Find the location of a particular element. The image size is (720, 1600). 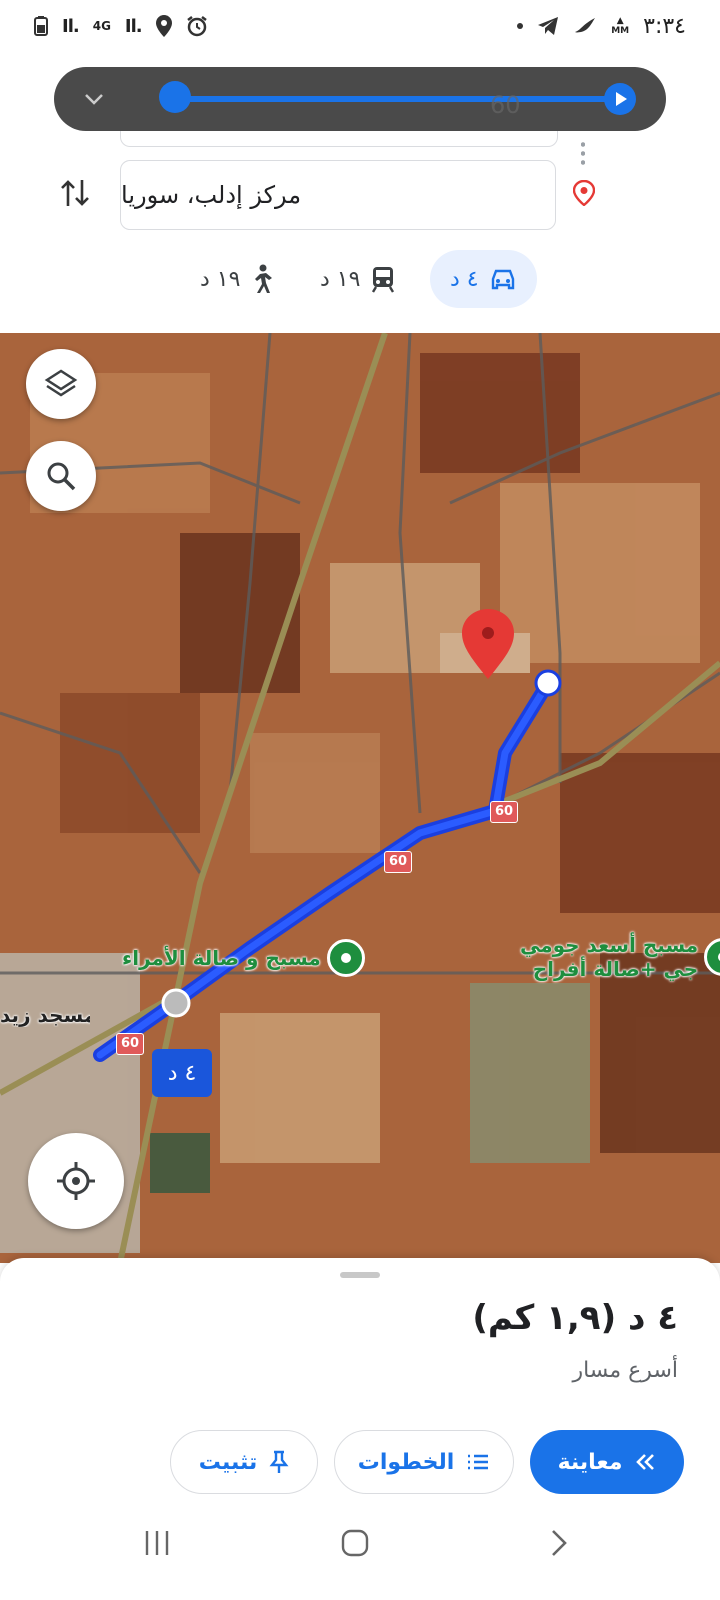

pin-icon is located at coordinates (279, 1461).